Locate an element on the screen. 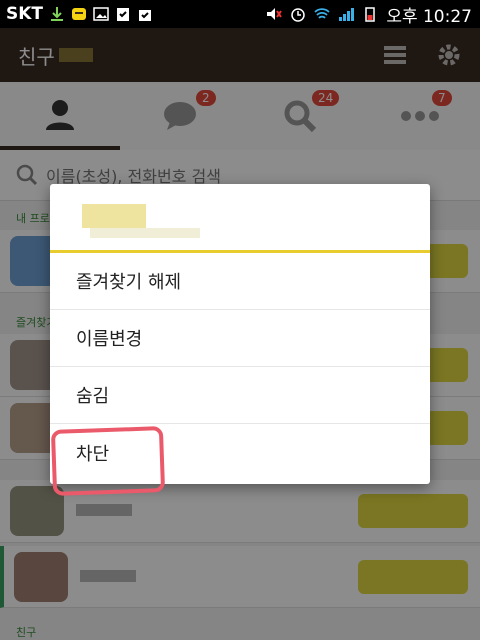 Image resolution: width=480 pixels, height=640 pixels. battery-icon is located at coordinates (370, 14).